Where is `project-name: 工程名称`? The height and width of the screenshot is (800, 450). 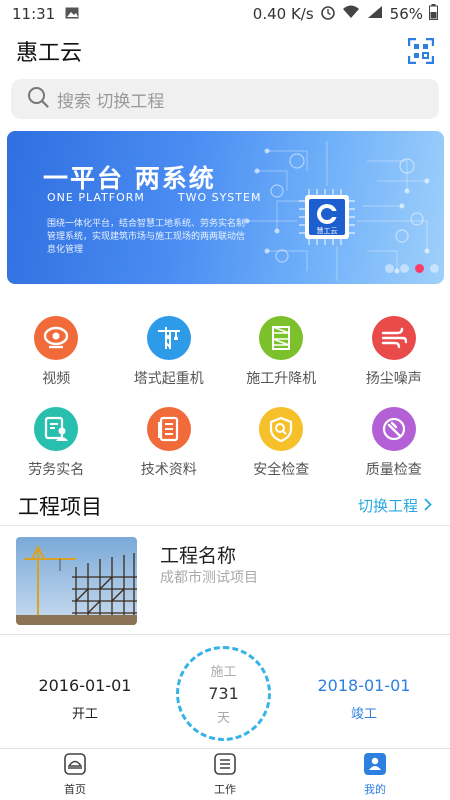
project-name: 工程名称 is located at coordinates (198, 556).